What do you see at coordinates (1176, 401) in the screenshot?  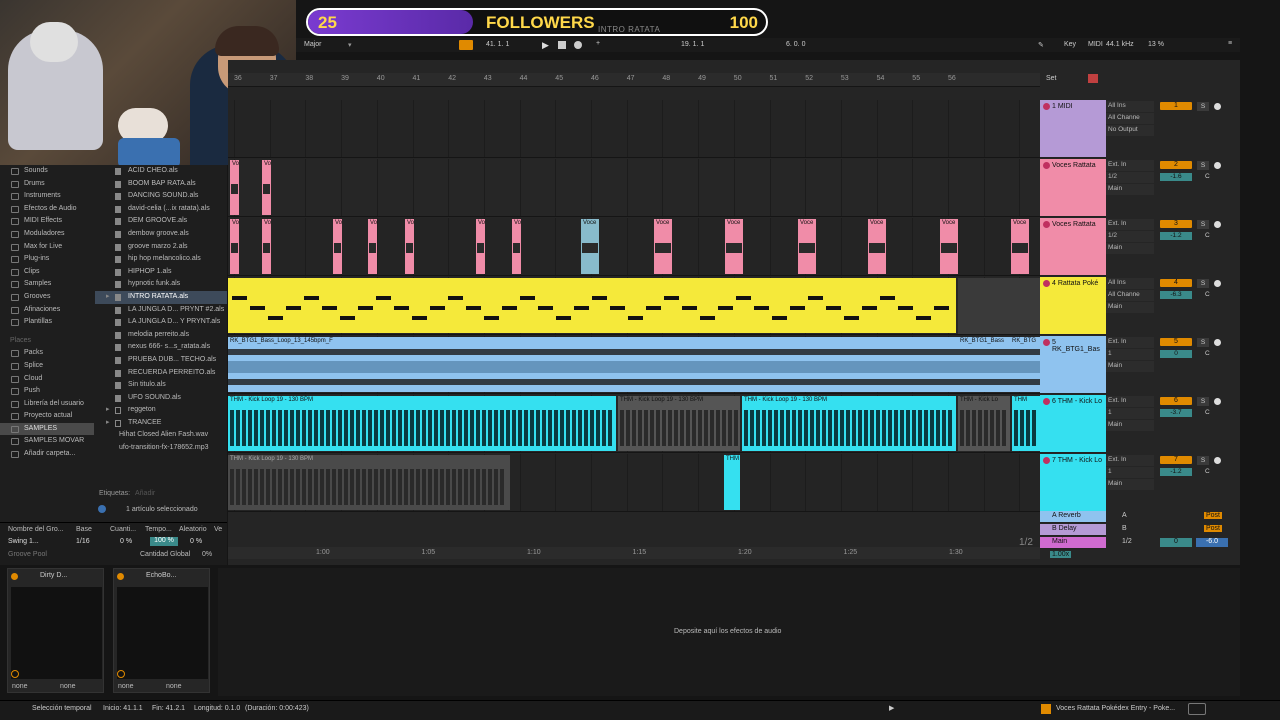 I see `track-number: 6` at bounding box center [1176, 401].